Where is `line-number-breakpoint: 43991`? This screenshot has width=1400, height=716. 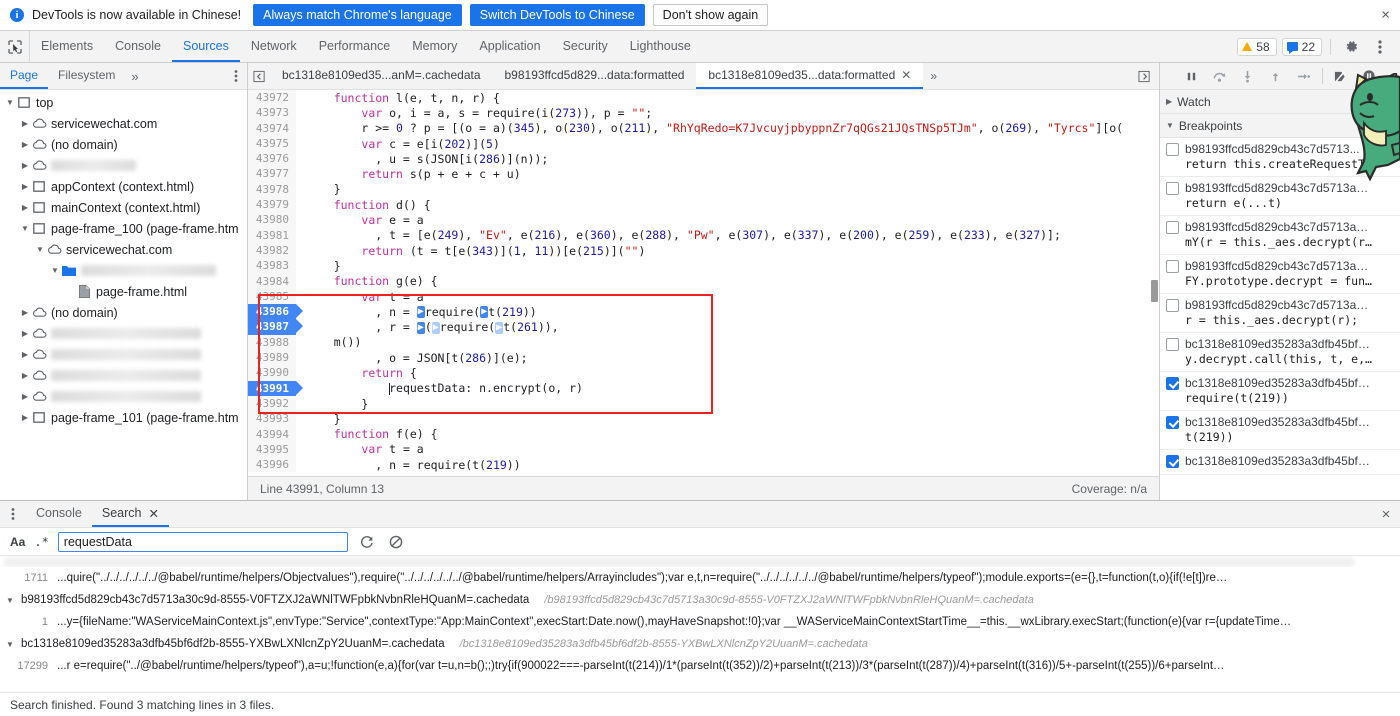 line-number-breakpoint: 43991 is located at coordinates (275, 388).